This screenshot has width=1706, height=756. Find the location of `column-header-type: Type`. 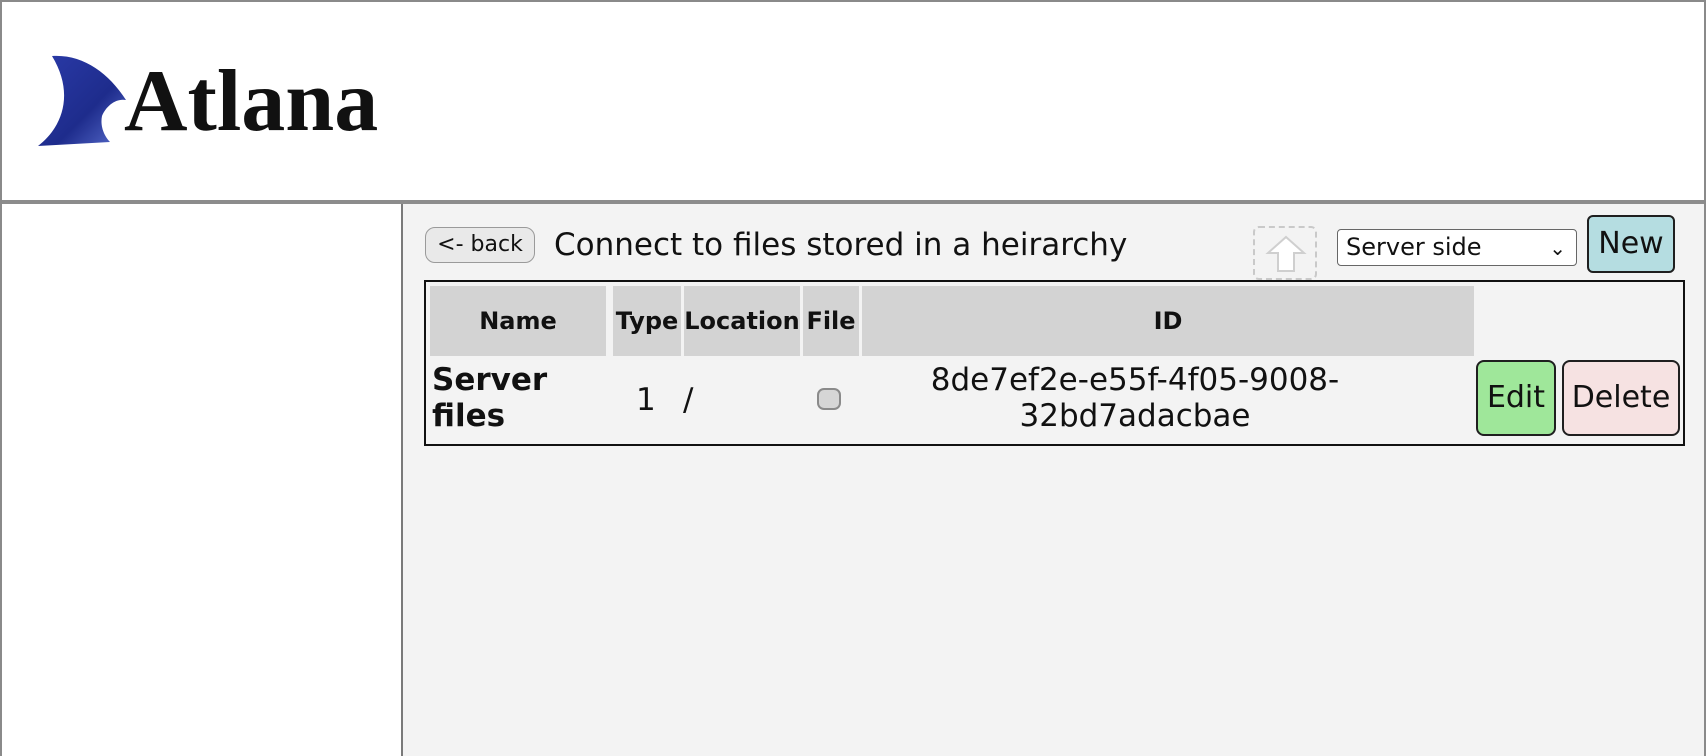

column-header-type: Type is located at coordinates (647, 321).